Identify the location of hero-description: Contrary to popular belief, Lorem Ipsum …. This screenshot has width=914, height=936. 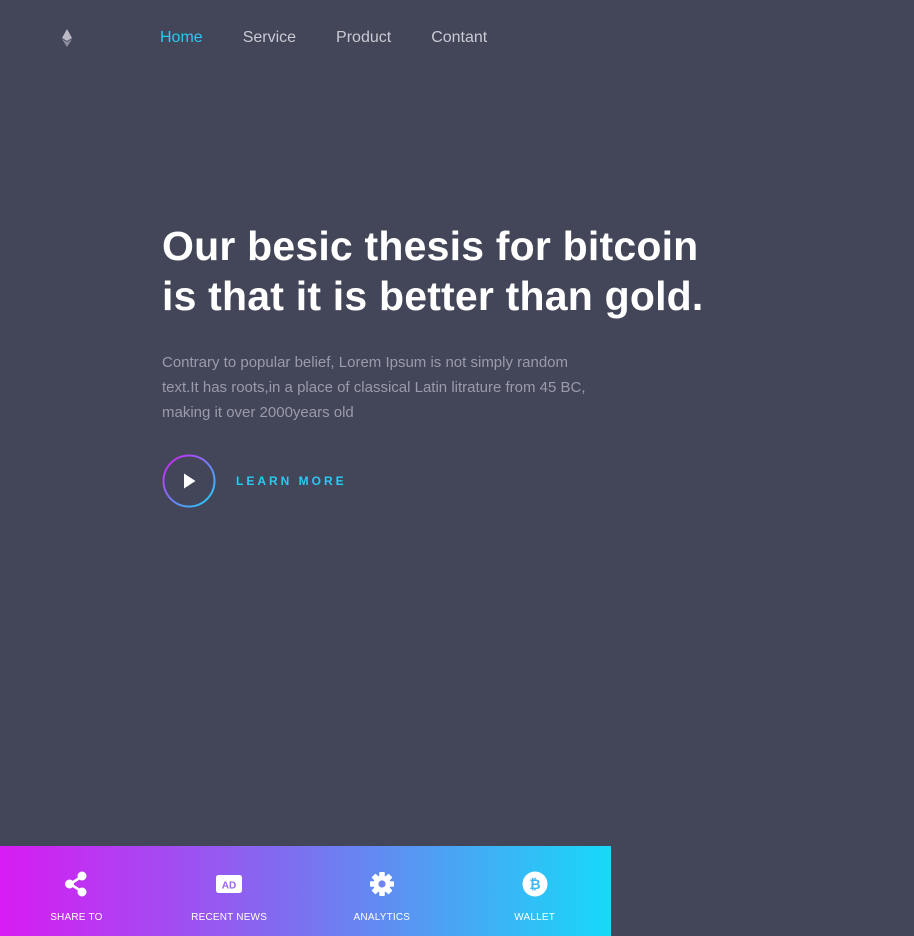
(374, 387).